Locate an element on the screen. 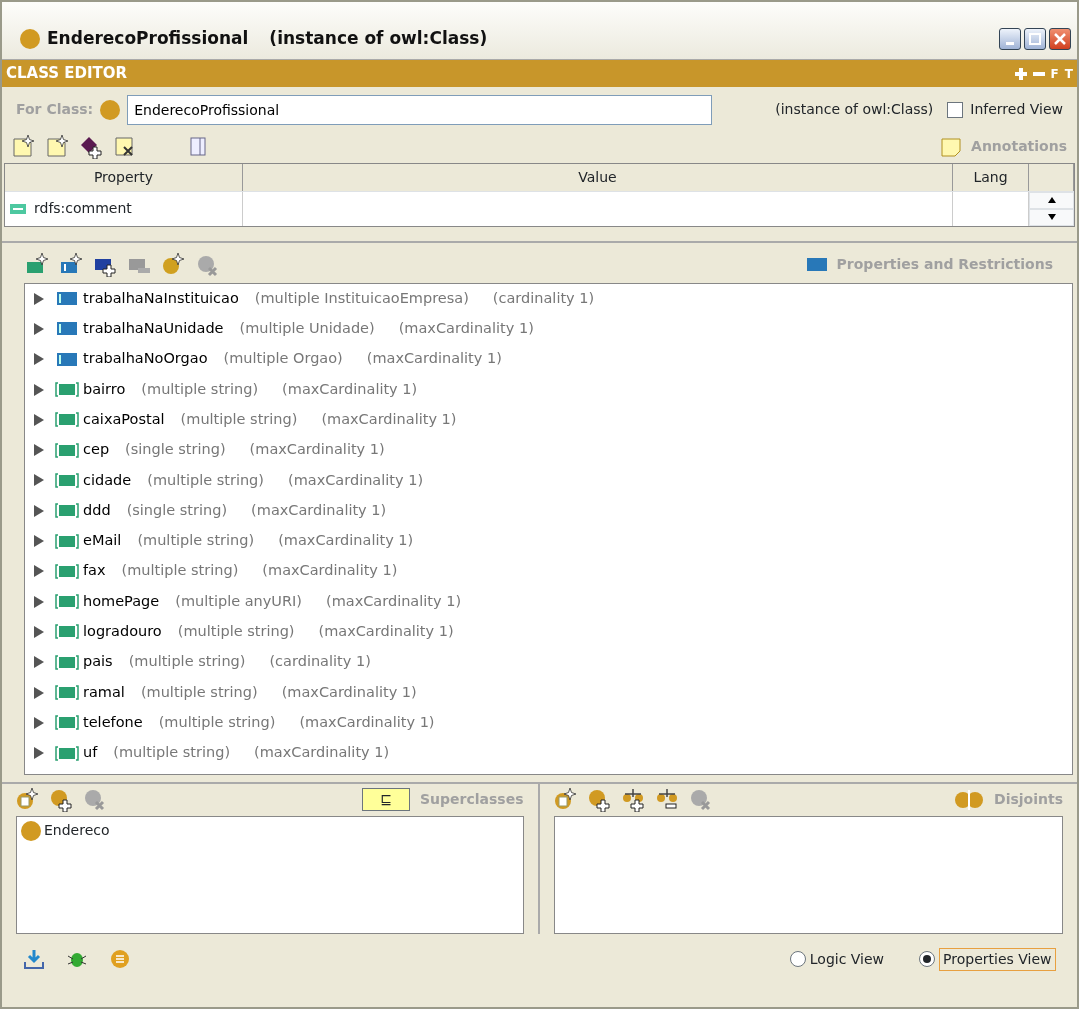 This screenshot has width=1079, height=1009. property-name: cep is located at coordinates (96, 450).